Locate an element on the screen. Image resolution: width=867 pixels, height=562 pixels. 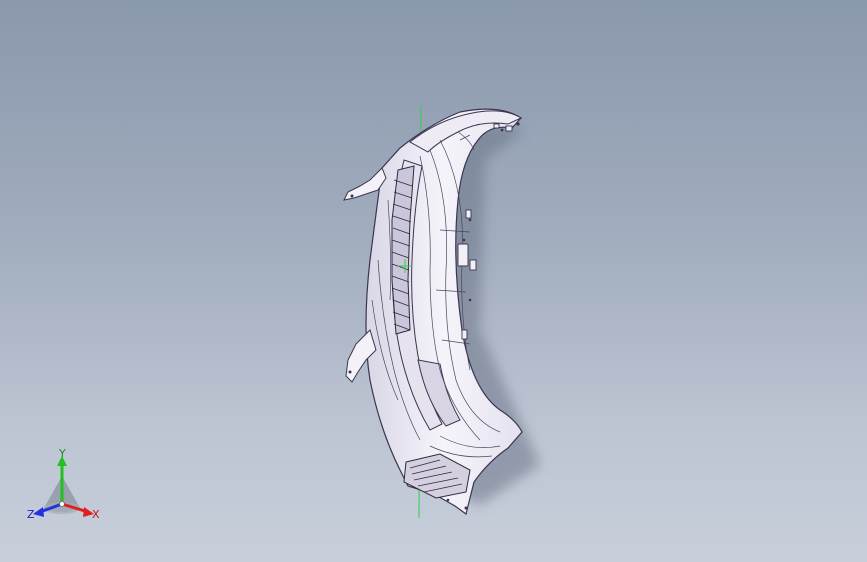
triad-x-label: X is located at coordinates (96, 514).